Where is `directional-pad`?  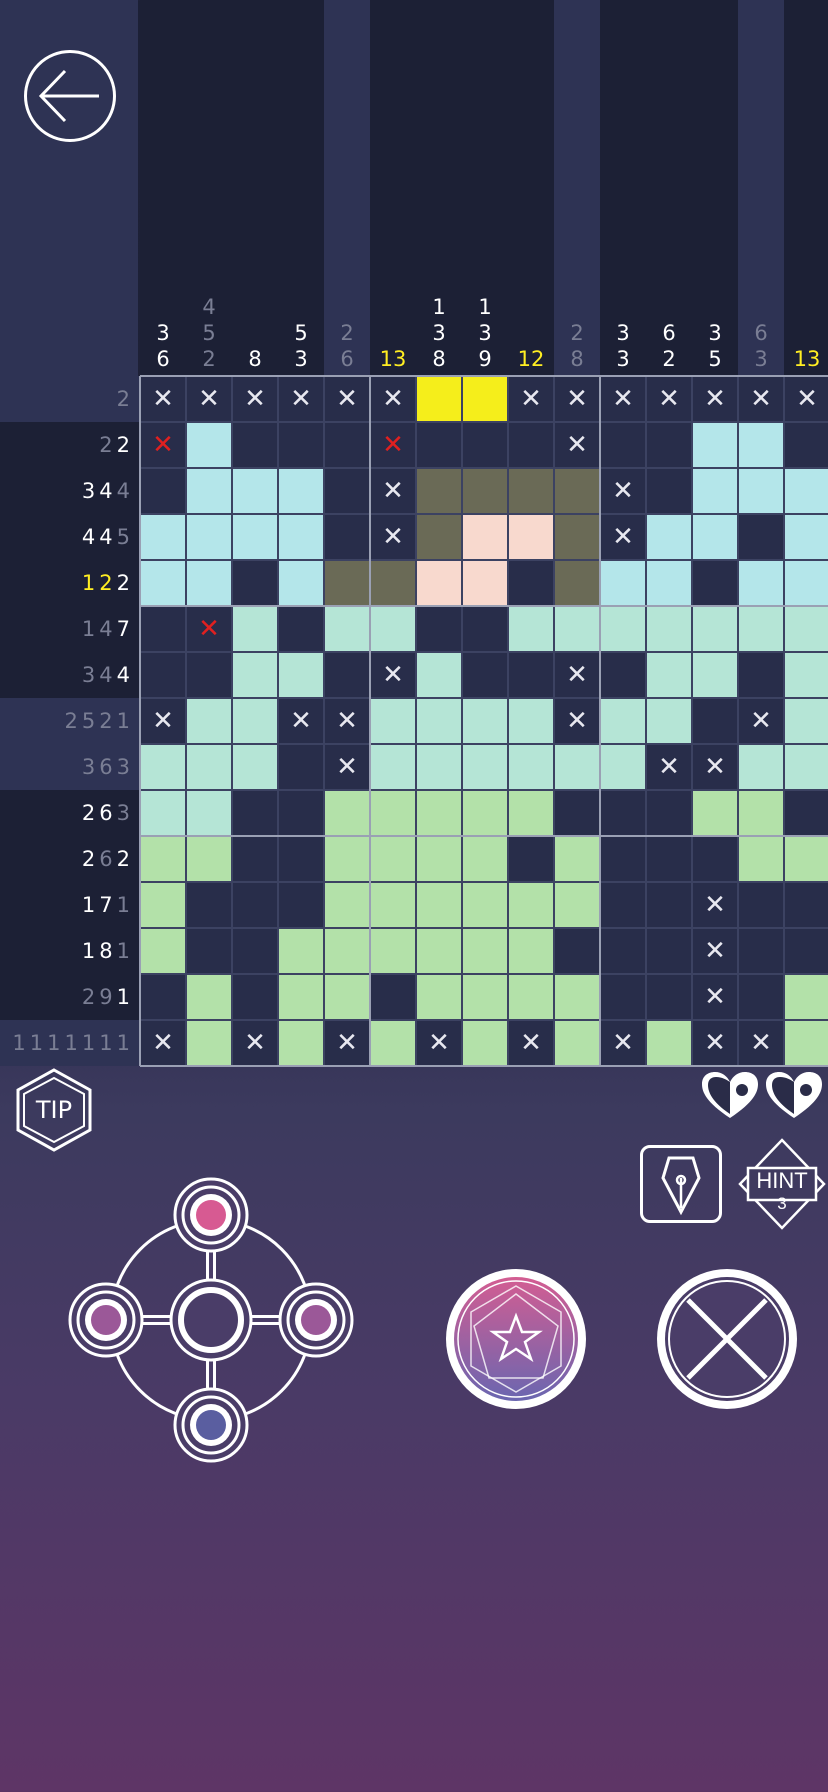
directional-pad is located at coordinates (211, 1320).